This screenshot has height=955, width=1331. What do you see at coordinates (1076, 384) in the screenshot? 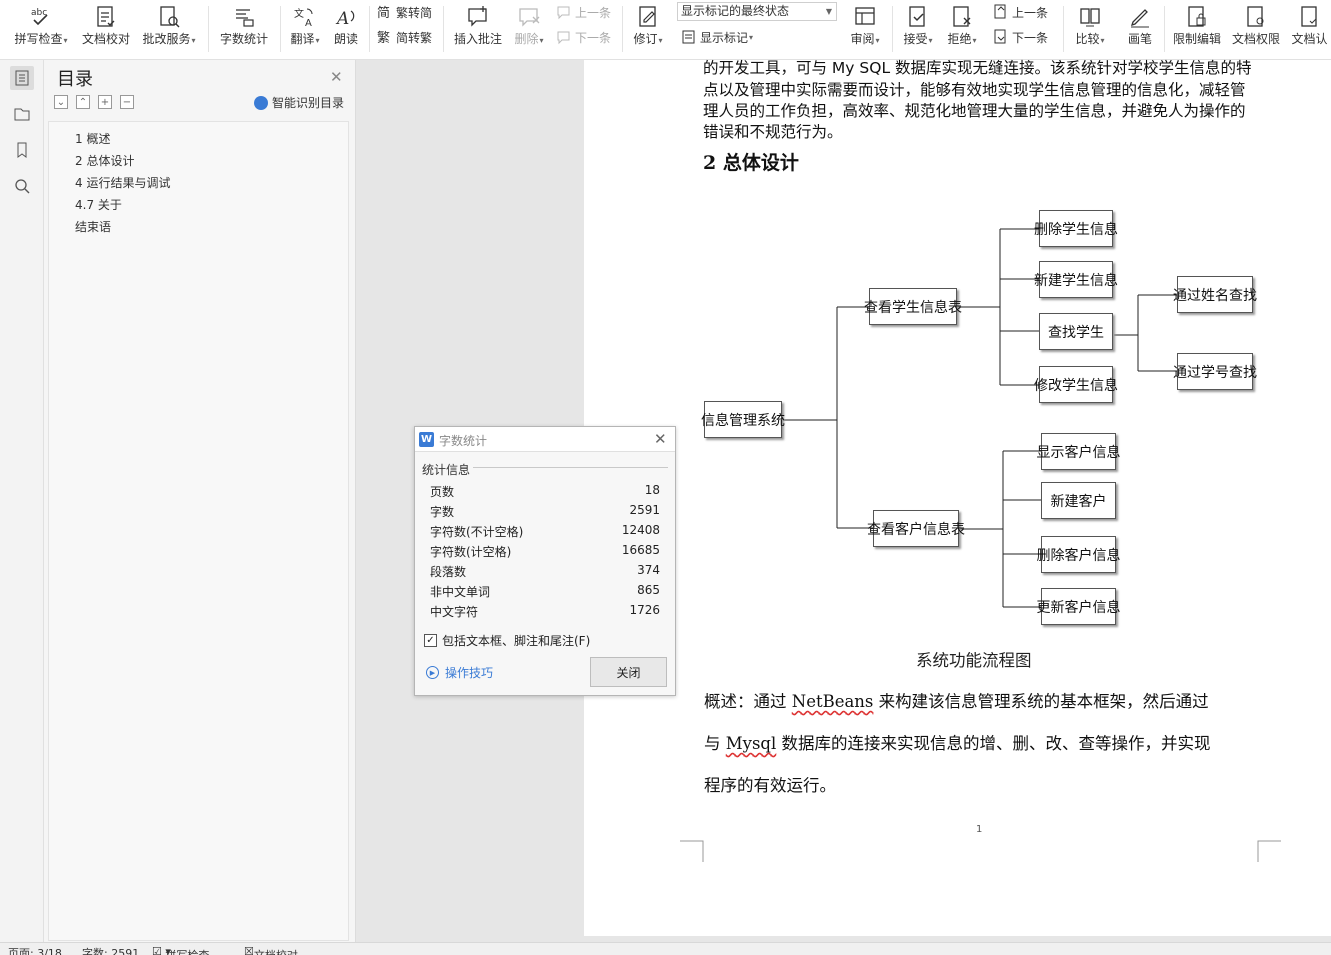
I see `flow-node-edit-student: 修改学生信息` at bounding box center [1076, 384].